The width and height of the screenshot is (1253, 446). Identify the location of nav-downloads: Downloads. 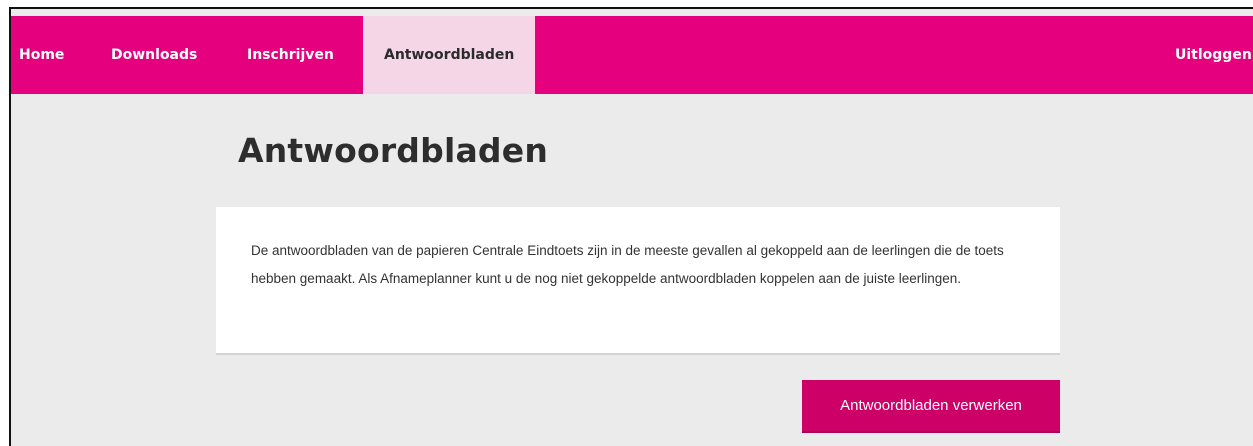
(154, 55).